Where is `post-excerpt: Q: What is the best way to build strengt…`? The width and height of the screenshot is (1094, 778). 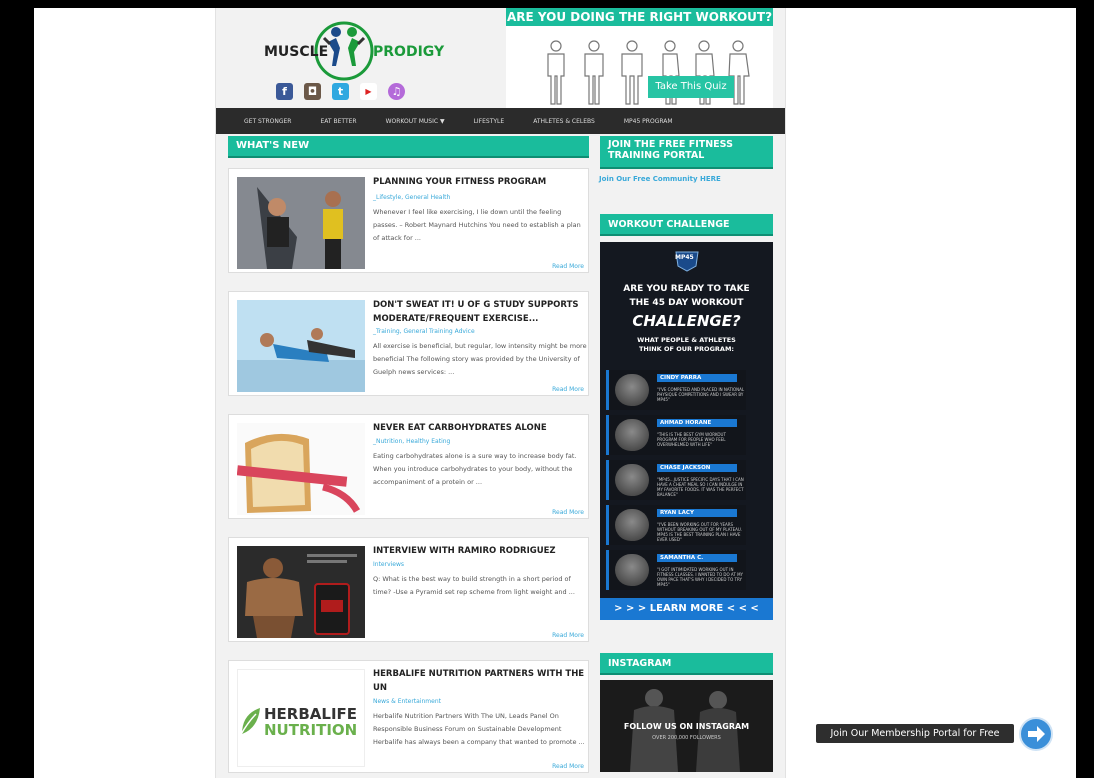
post-excerpt: Q: What is the best way to build strengt… is located at coordinates (474, 585).